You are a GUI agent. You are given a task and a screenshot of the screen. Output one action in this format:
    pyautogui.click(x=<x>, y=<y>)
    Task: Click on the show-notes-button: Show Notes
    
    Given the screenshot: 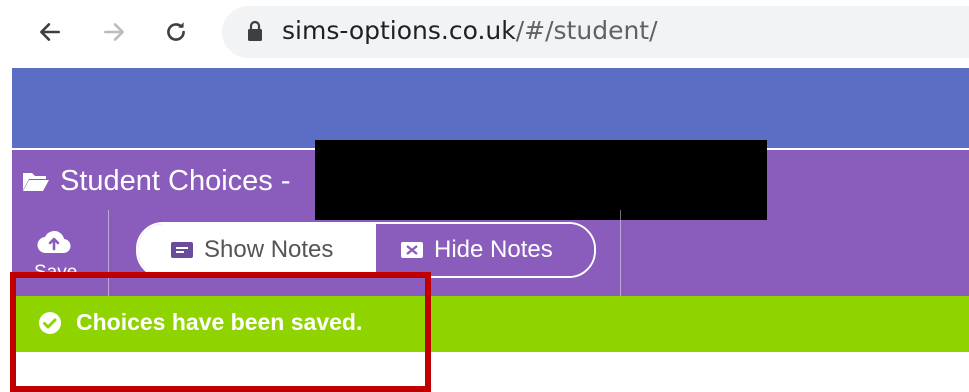 What is the action you would take?
    pyautogui.click(x=257, y=250)
    